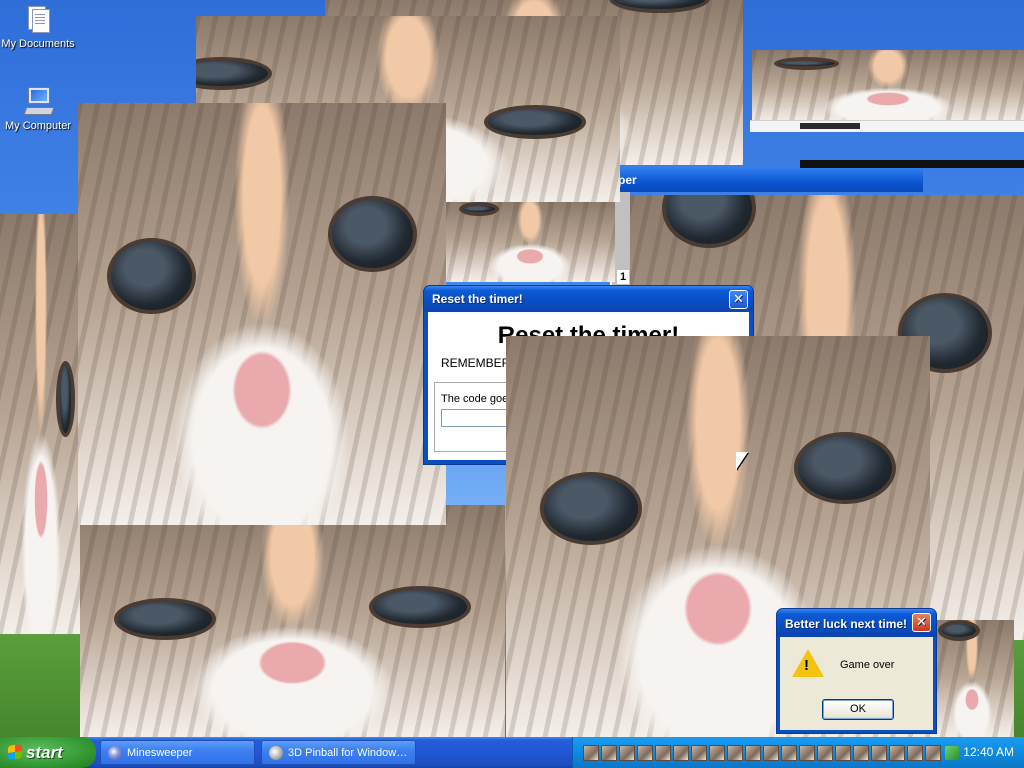 Image resolution: width=1024 pixels, height=768 pixels. I want to click on desktop-icon-my-documents: My Documents, so click(38, 27).